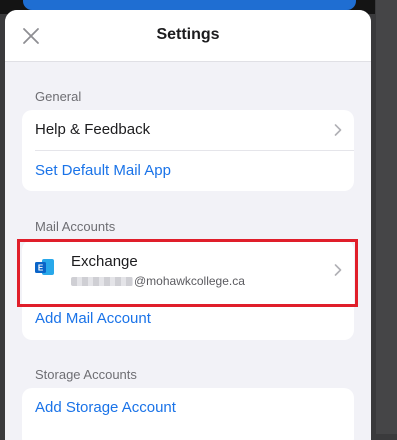 The height and width of the screenshot is (440, 397). I want to click on section-label-mail-accounts: Mail Accounts, so click(75, 226).